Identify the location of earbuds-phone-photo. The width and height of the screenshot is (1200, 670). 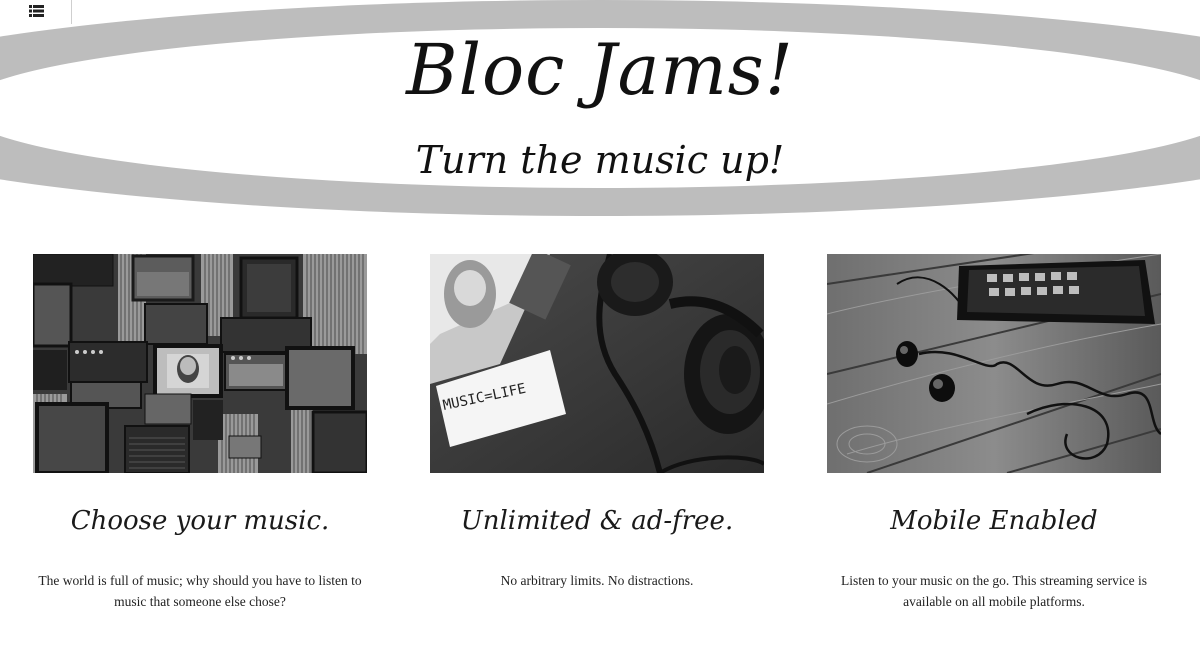
(994, 363).